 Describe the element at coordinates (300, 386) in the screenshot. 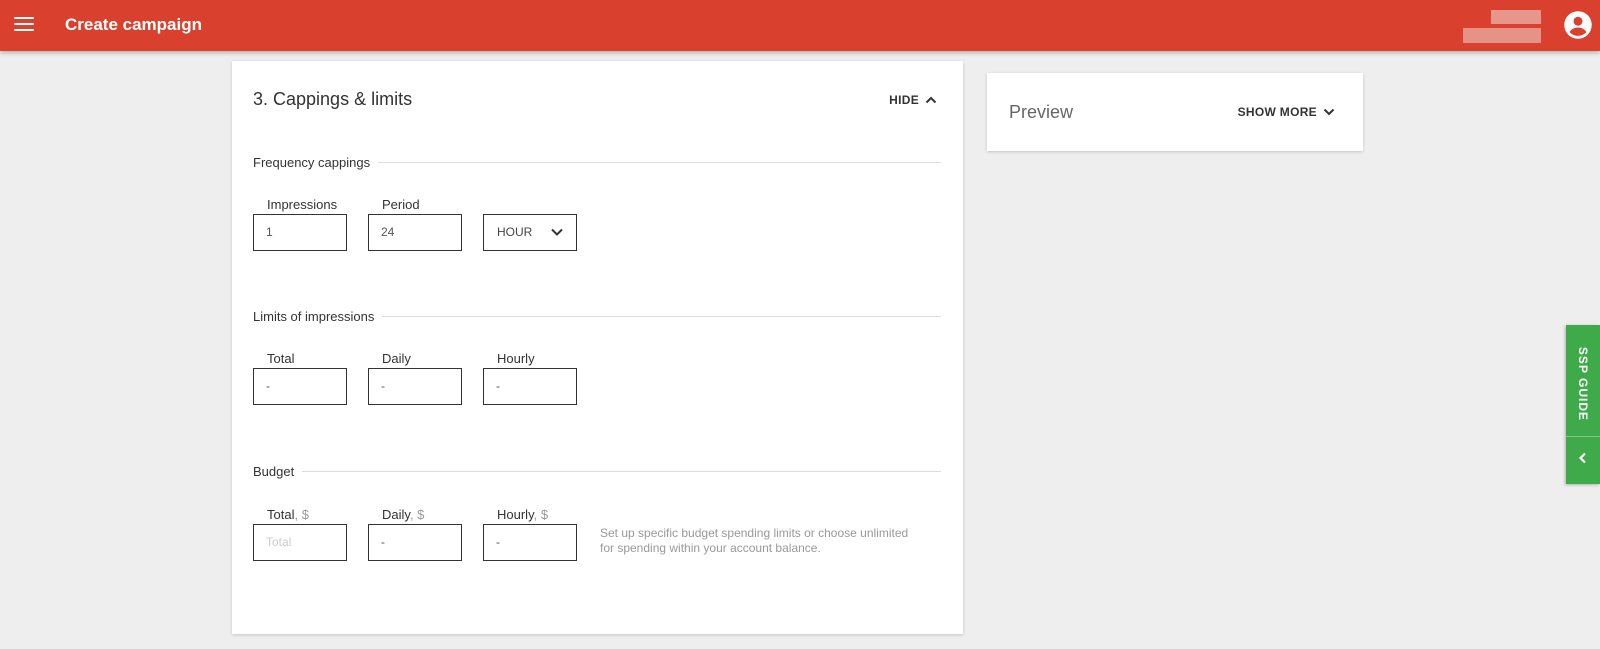

I see `limit-total-input: -` at that location.